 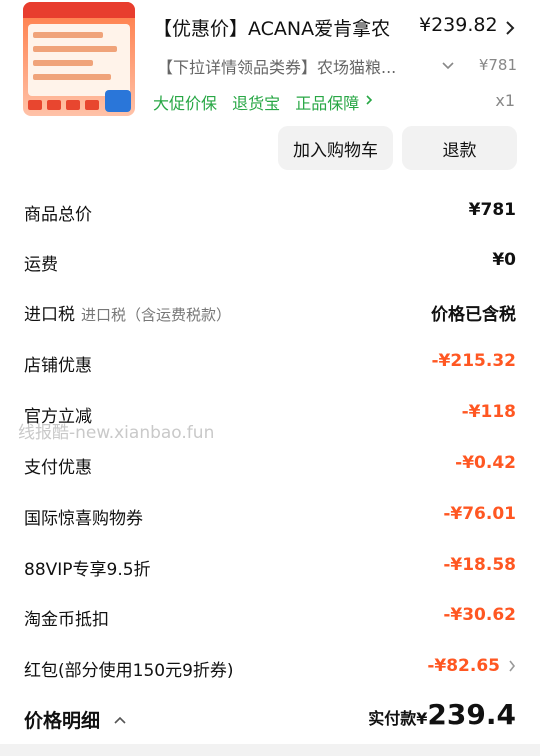 I want to click on refund-button: 退款, so click(x=459, y=148).